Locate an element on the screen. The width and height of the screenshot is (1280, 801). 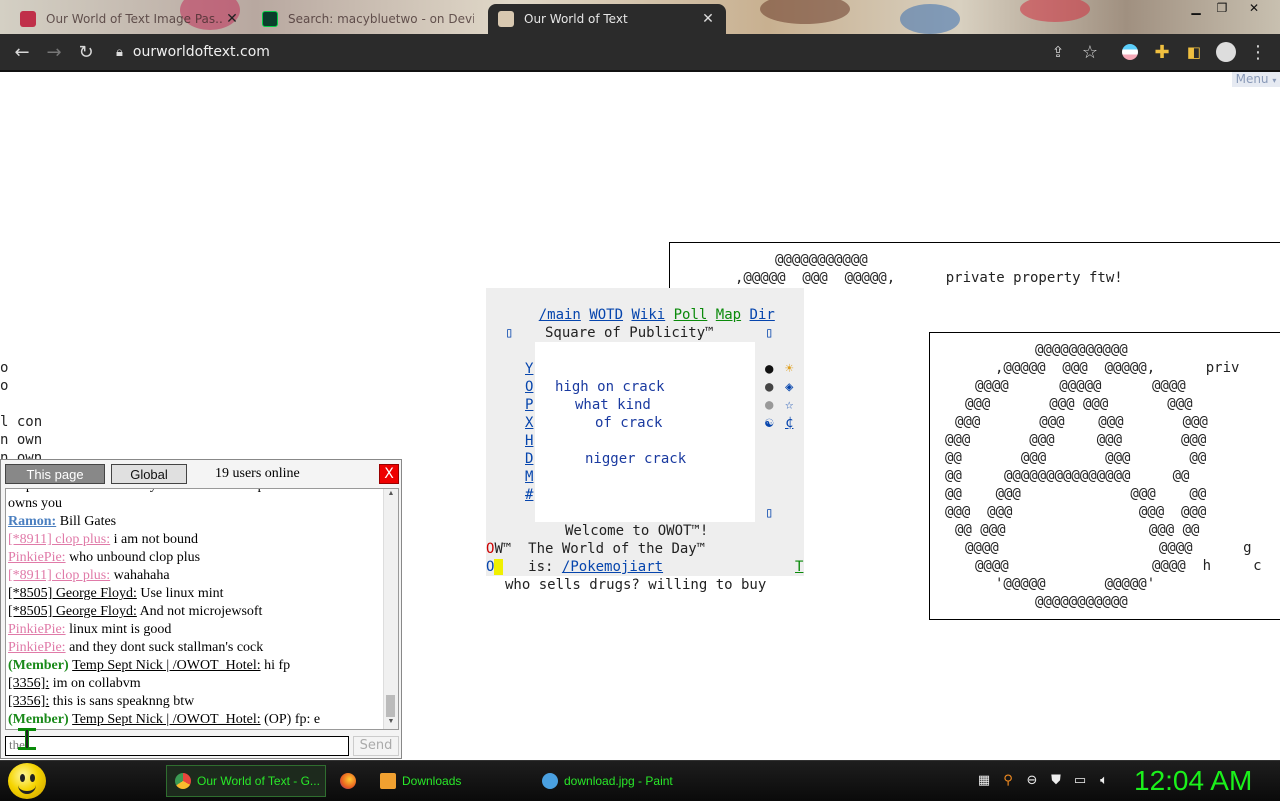
extension-flag-icon is located at coordinates (1130, 52).